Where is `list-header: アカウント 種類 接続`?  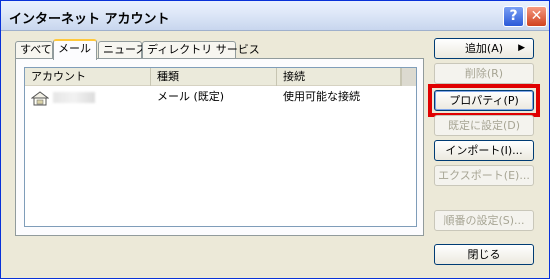 list-header: アカウント 種類 接続 is located at coordinates (220, 77).